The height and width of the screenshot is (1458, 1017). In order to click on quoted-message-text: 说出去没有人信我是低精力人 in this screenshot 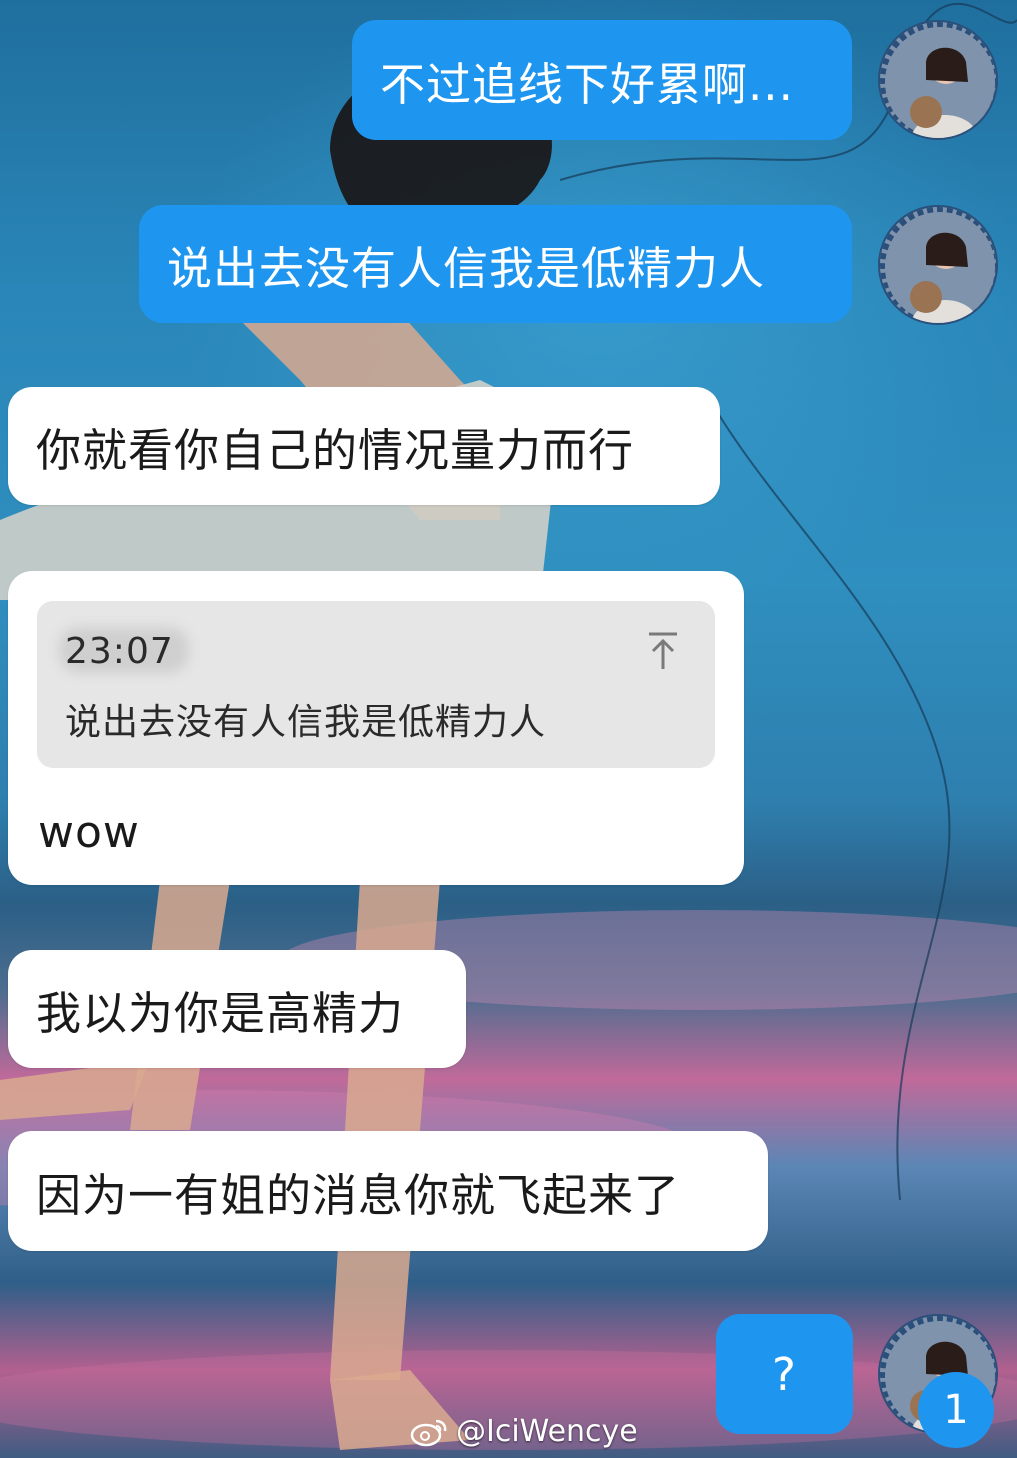, I will do `click(306, 722)`.